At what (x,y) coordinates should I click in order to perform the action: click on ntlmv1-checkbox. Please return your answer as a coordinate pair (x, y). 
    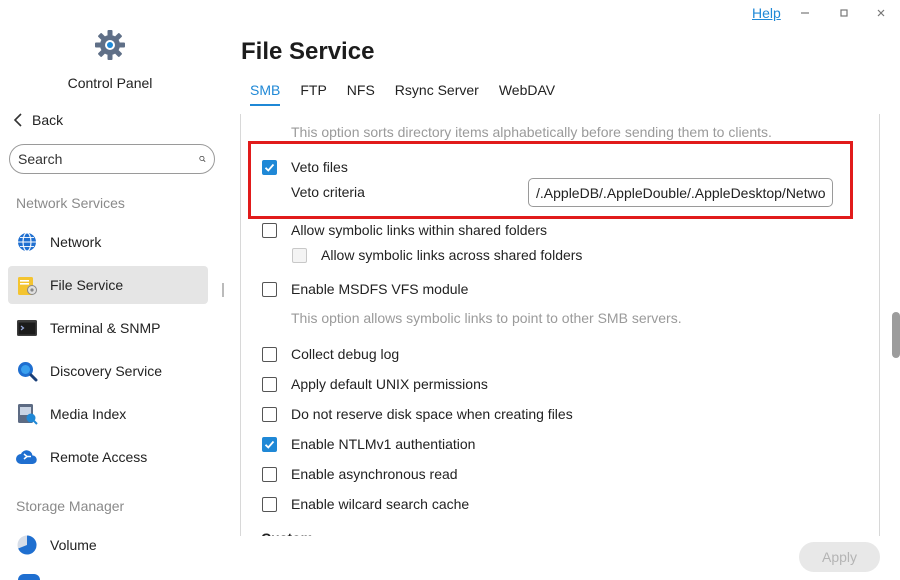
    Looking at the image, I should click on (269, 444).